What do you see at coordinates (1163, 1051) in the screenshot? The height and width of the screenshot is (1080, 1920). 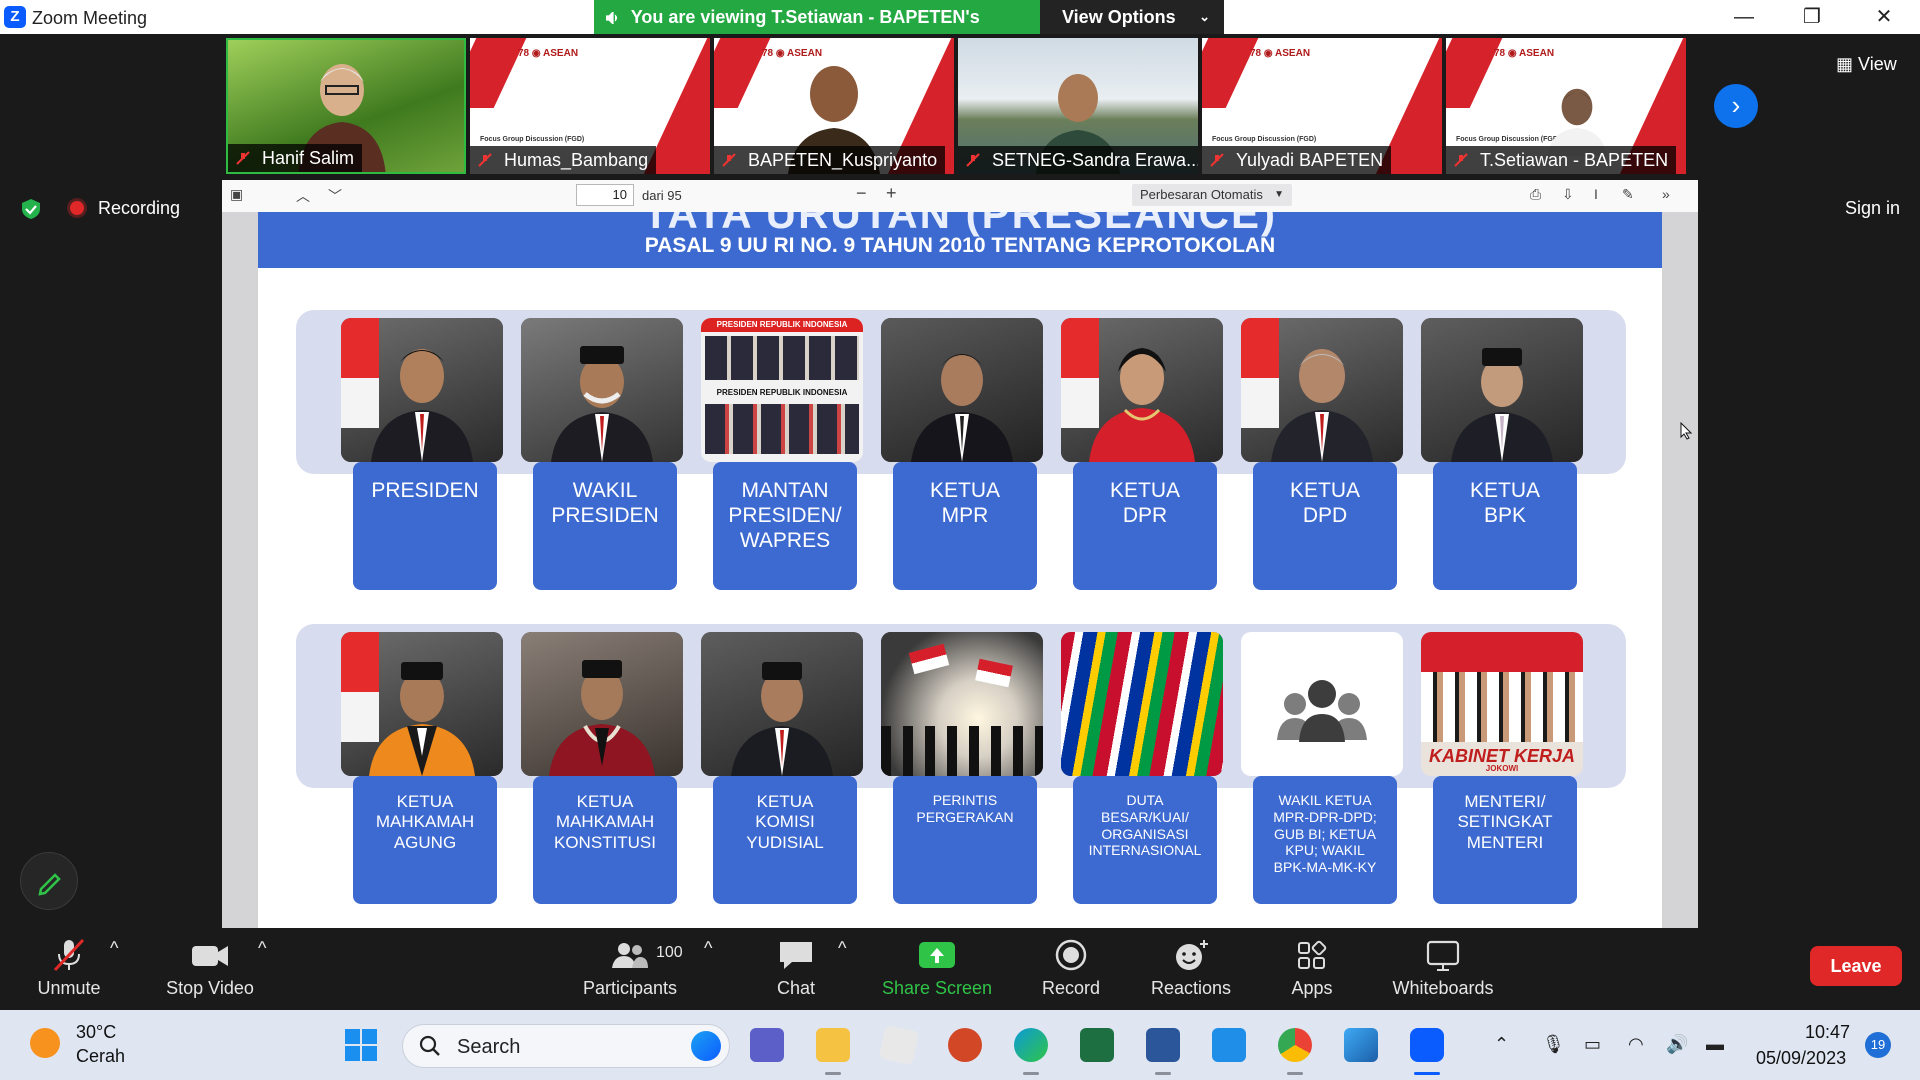 I see `word-icon` at bounding box center [1163, 1051].